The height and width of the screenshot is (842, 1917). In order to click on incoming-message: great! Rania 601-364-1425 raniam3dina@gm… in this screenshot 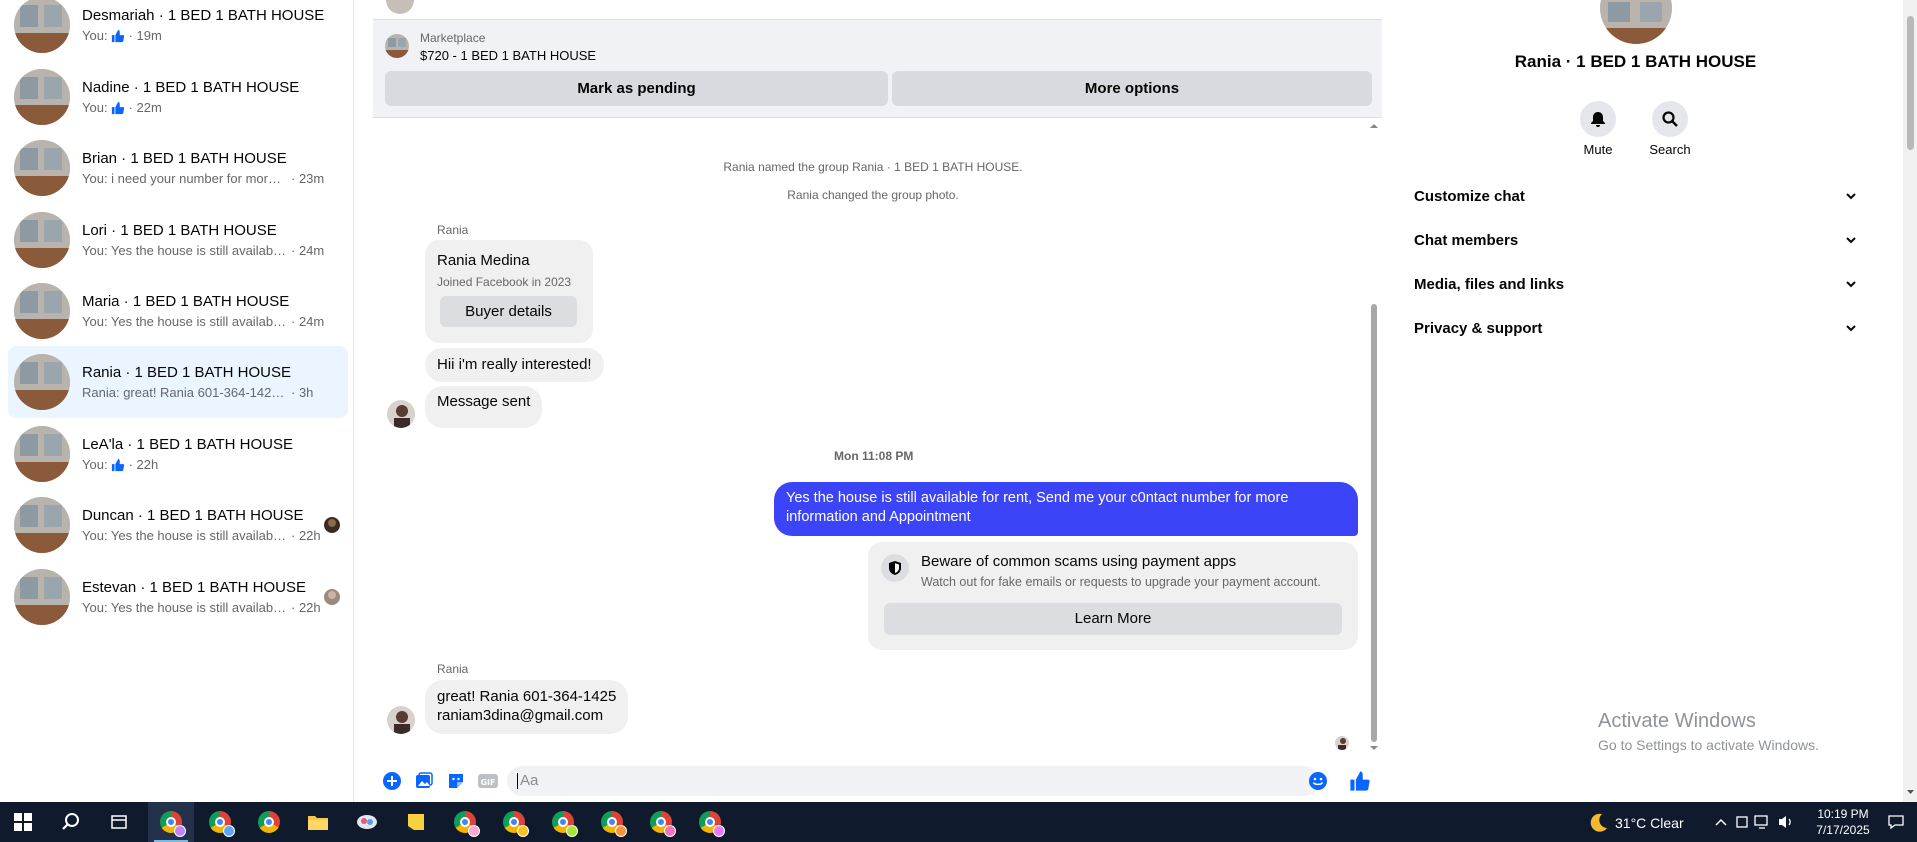, I will do `click(527, 707)`.